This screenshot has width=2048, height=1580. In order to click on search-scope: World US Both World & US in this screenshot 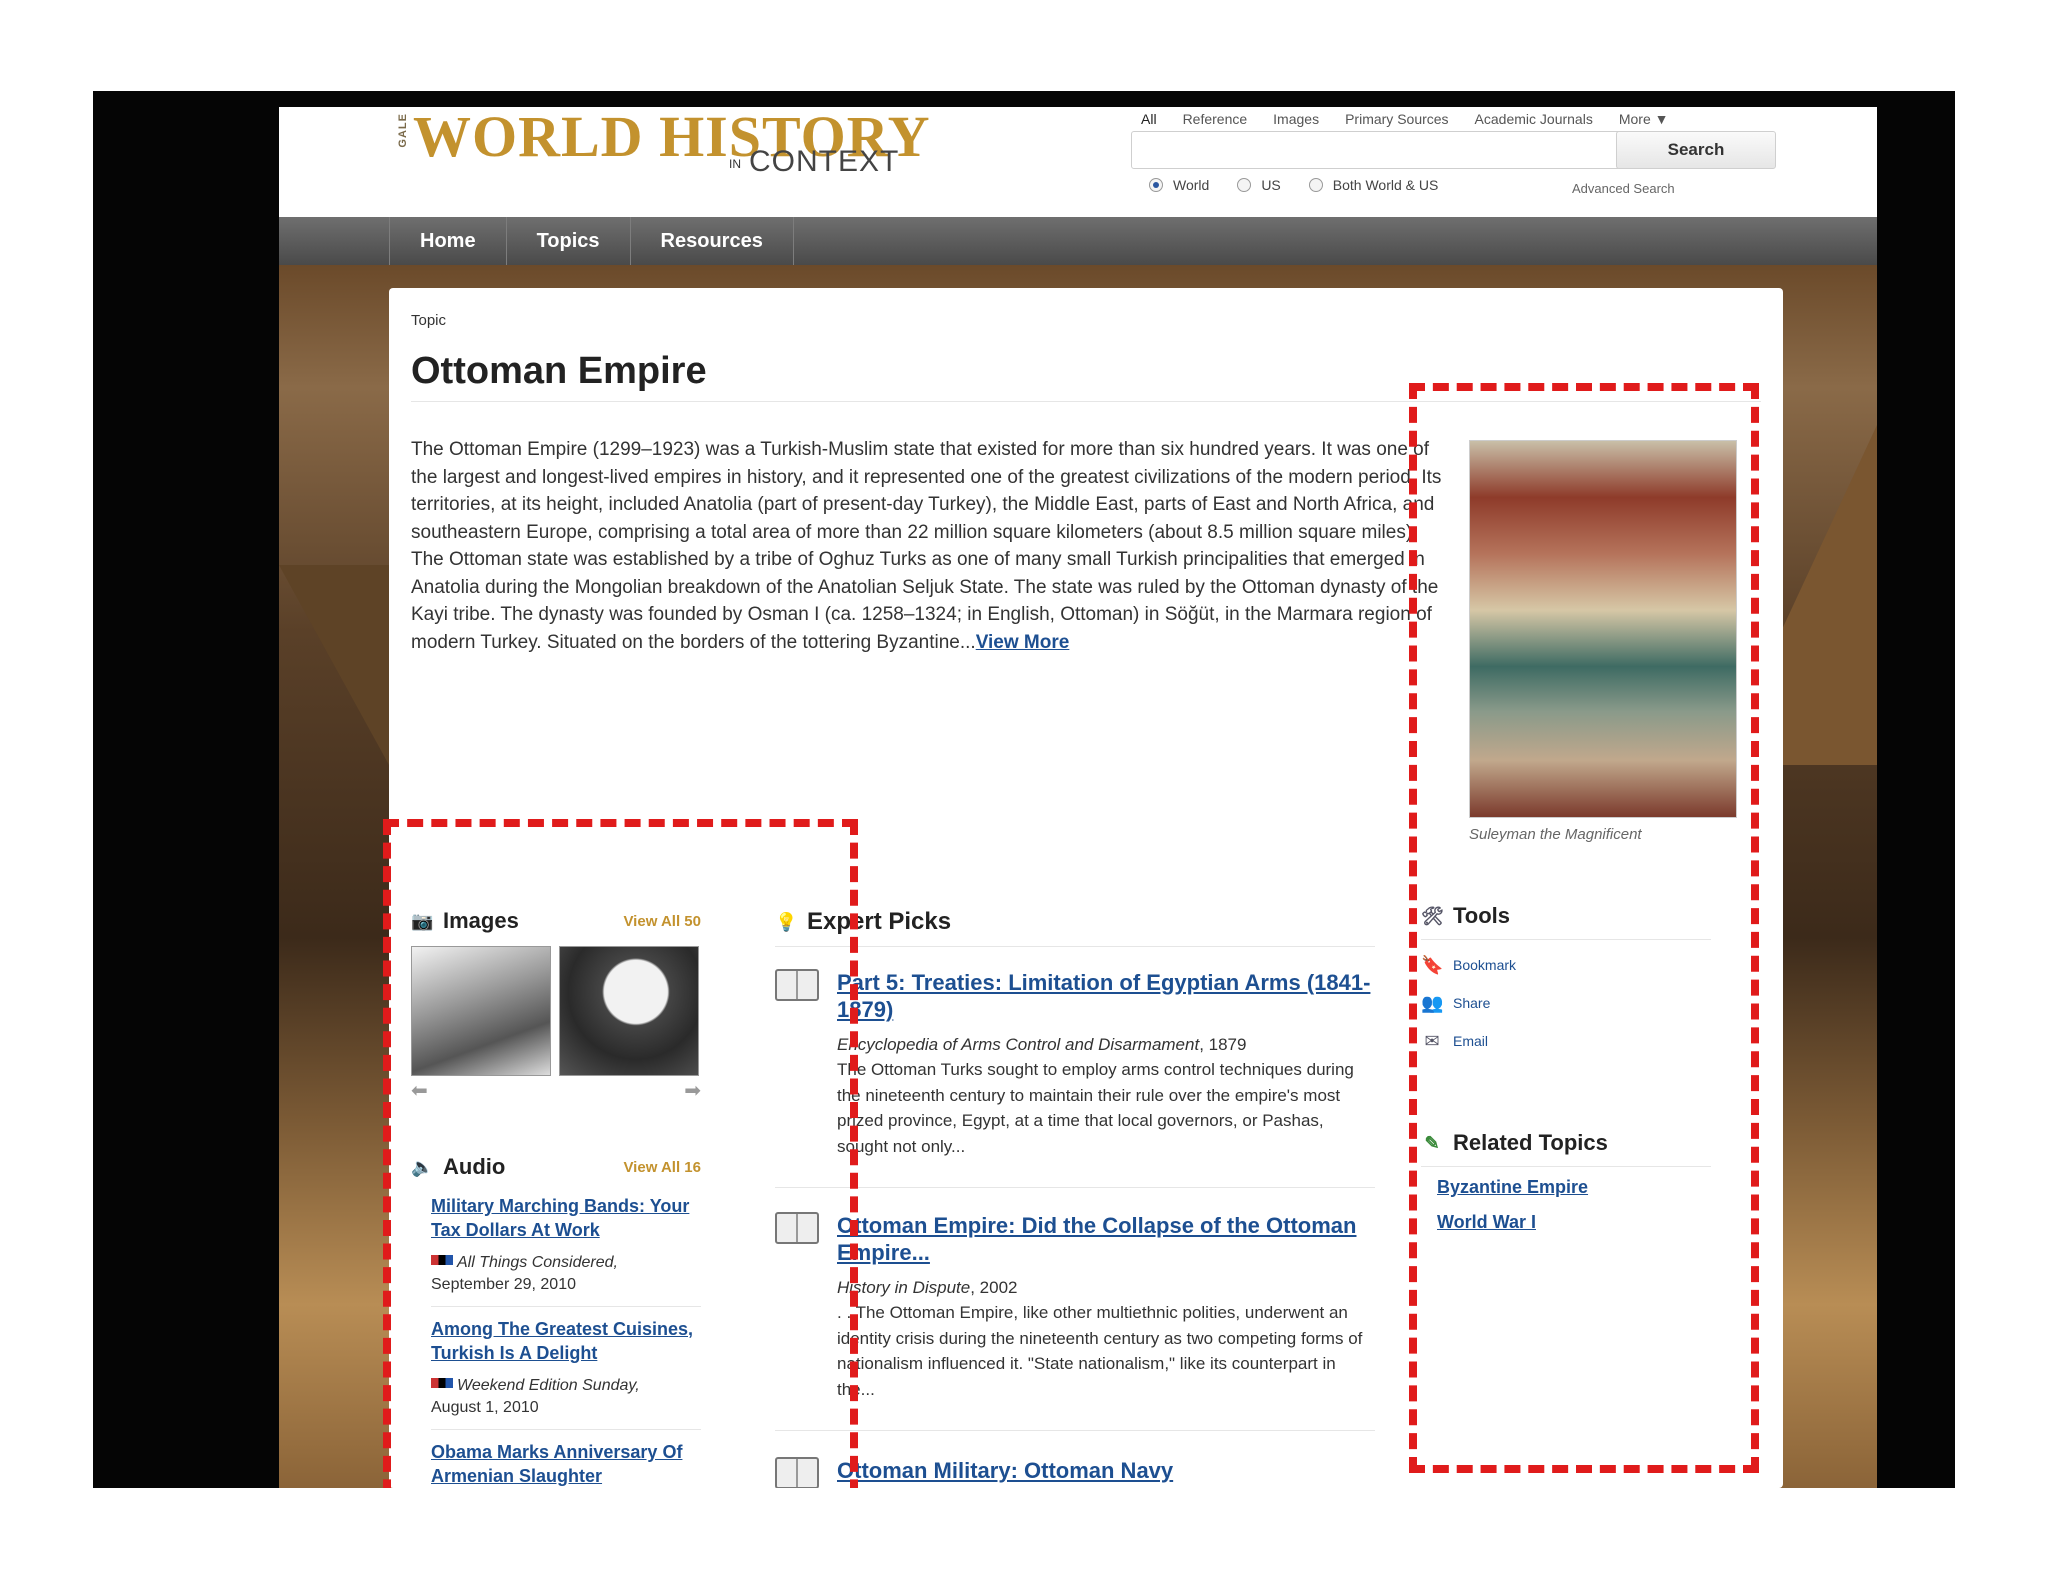, I will do `click(1293, 185)`.